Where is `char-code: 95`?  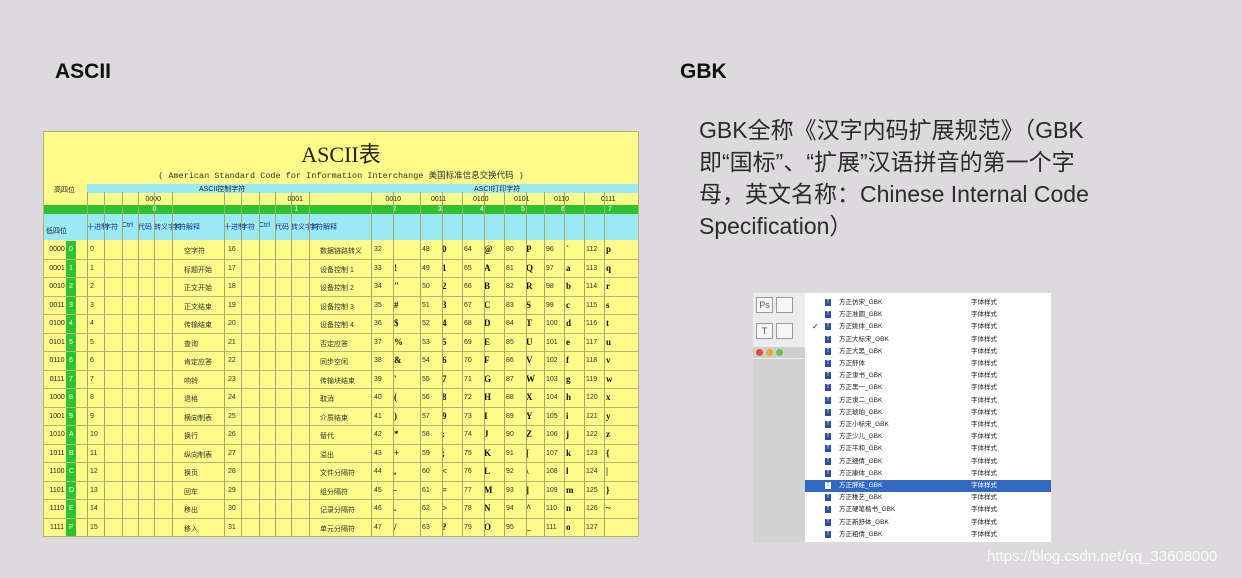 char-code: 95 is located at coordinates (510, 527).